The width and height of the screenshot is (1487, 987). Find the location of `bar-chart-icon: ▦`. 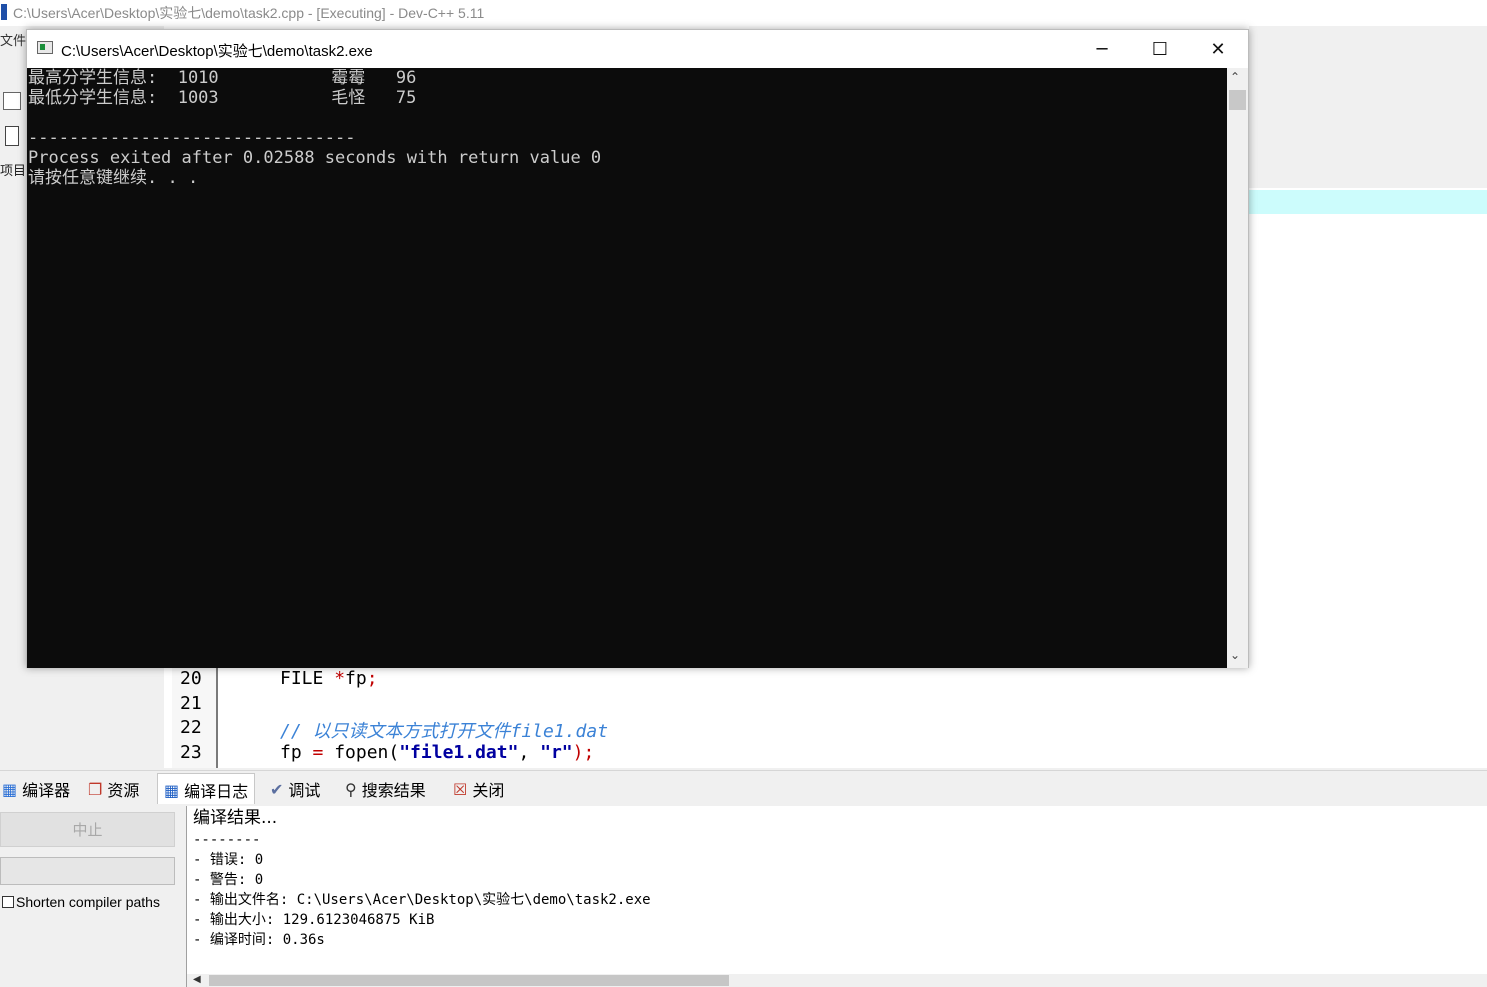

bar-chart-icon: ▦ is located at coordinates (172, 790).